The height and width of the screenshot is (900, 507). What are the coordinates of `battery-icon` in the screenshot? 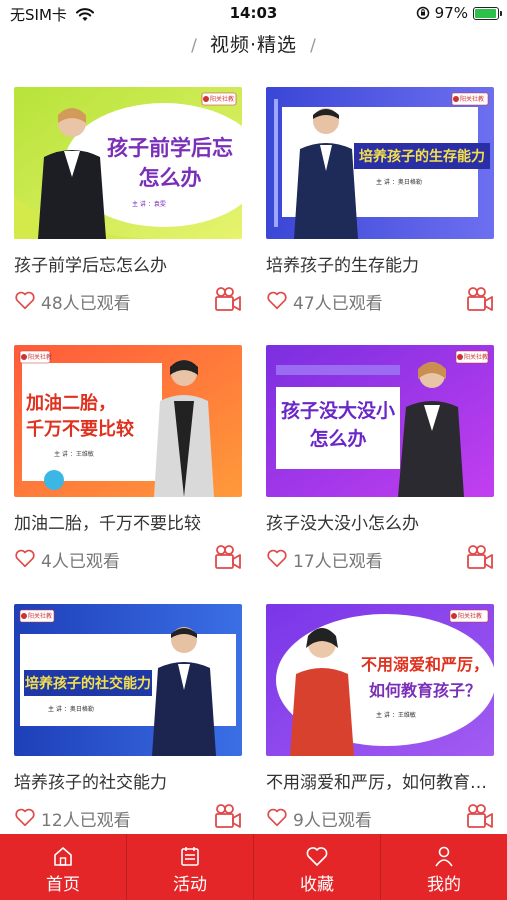 It's located at (487, 13).